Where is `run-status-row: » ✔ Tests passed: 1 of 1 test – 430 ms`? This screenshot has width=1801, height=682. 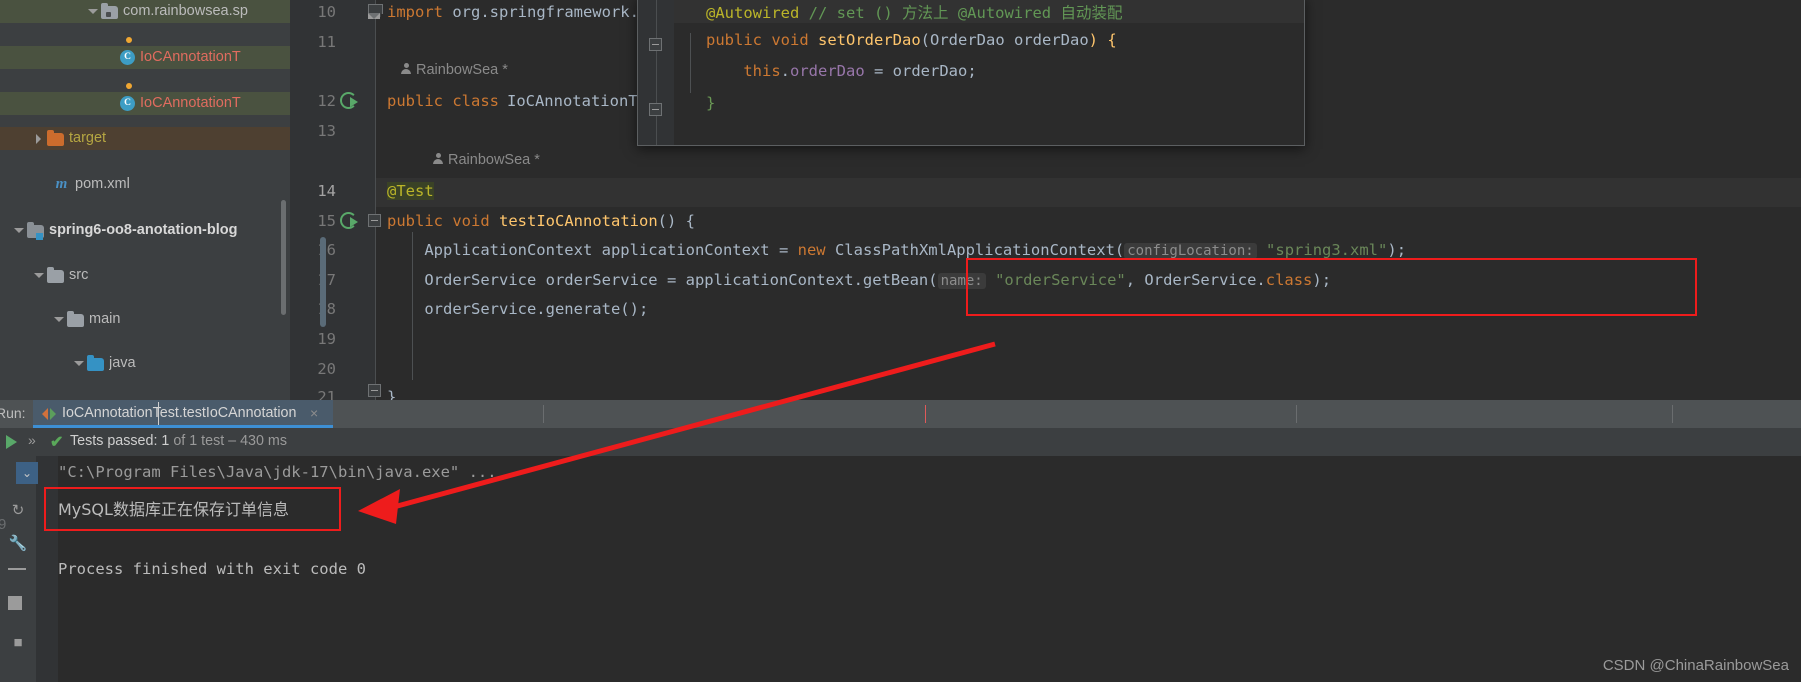 run-status-row: » ✔ Tests passed: 1 of 1 test – 430 ms is located at coordinates (900, 442).